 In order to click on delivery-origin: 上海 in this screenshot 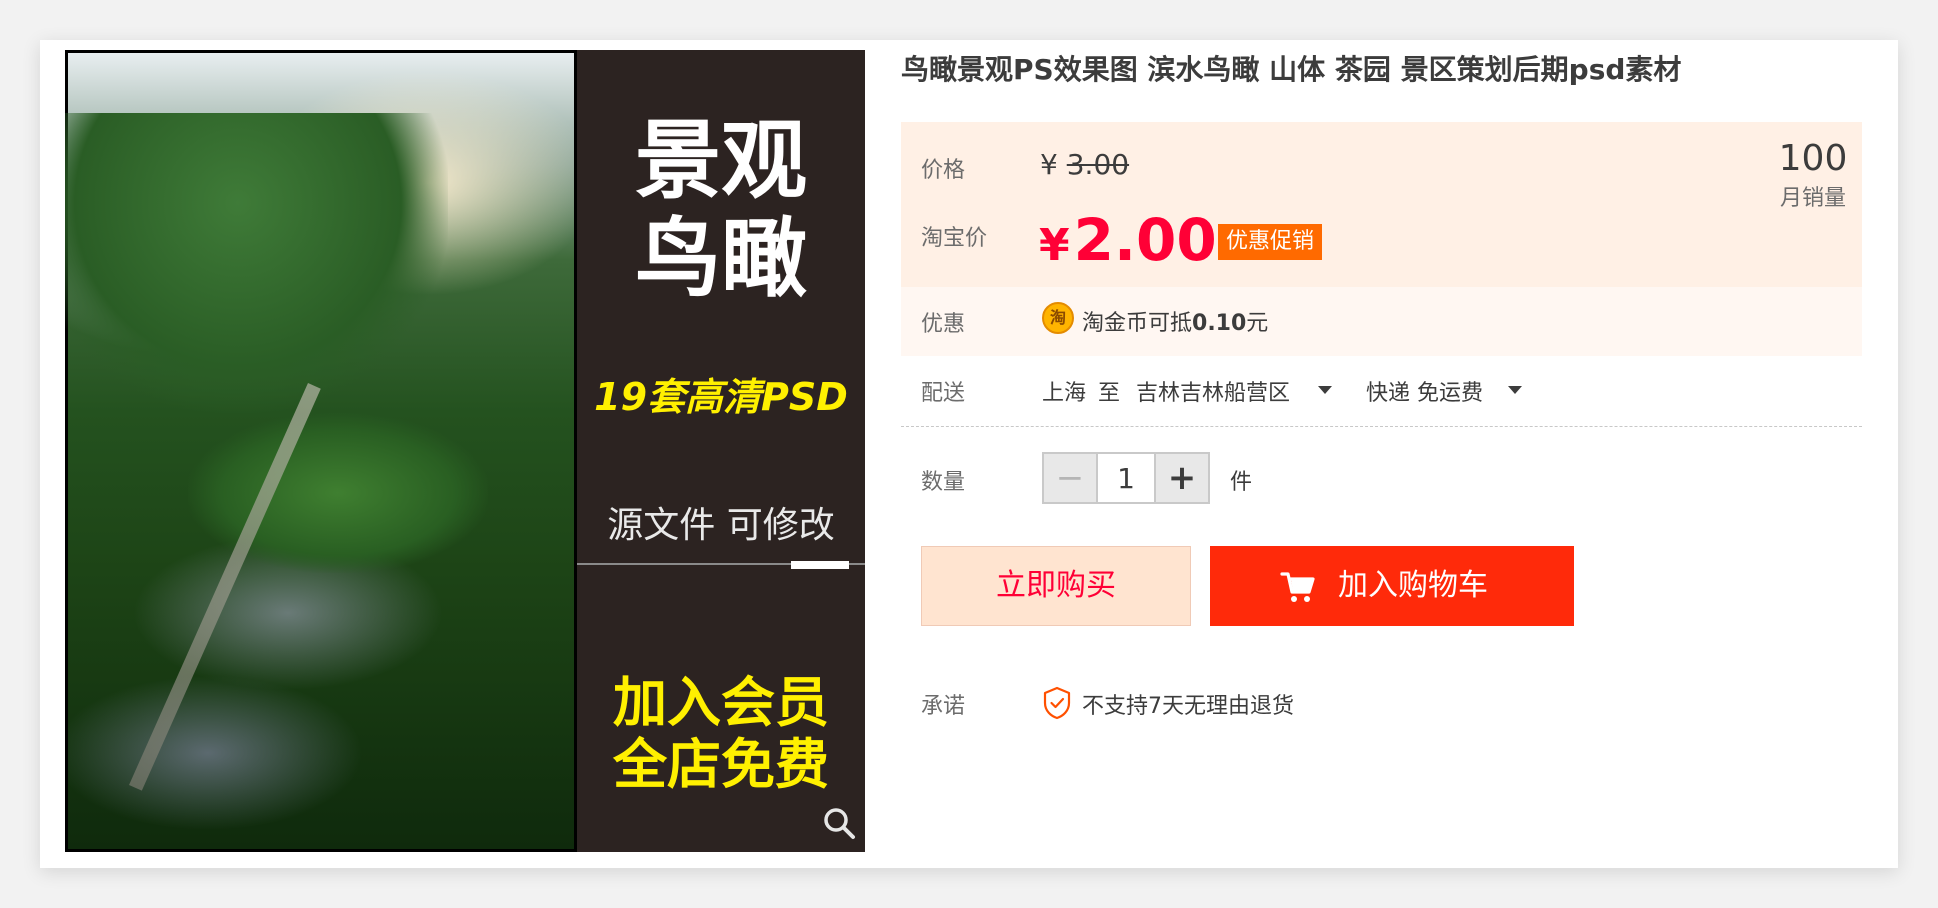, I will do `click(1064, 393)`.